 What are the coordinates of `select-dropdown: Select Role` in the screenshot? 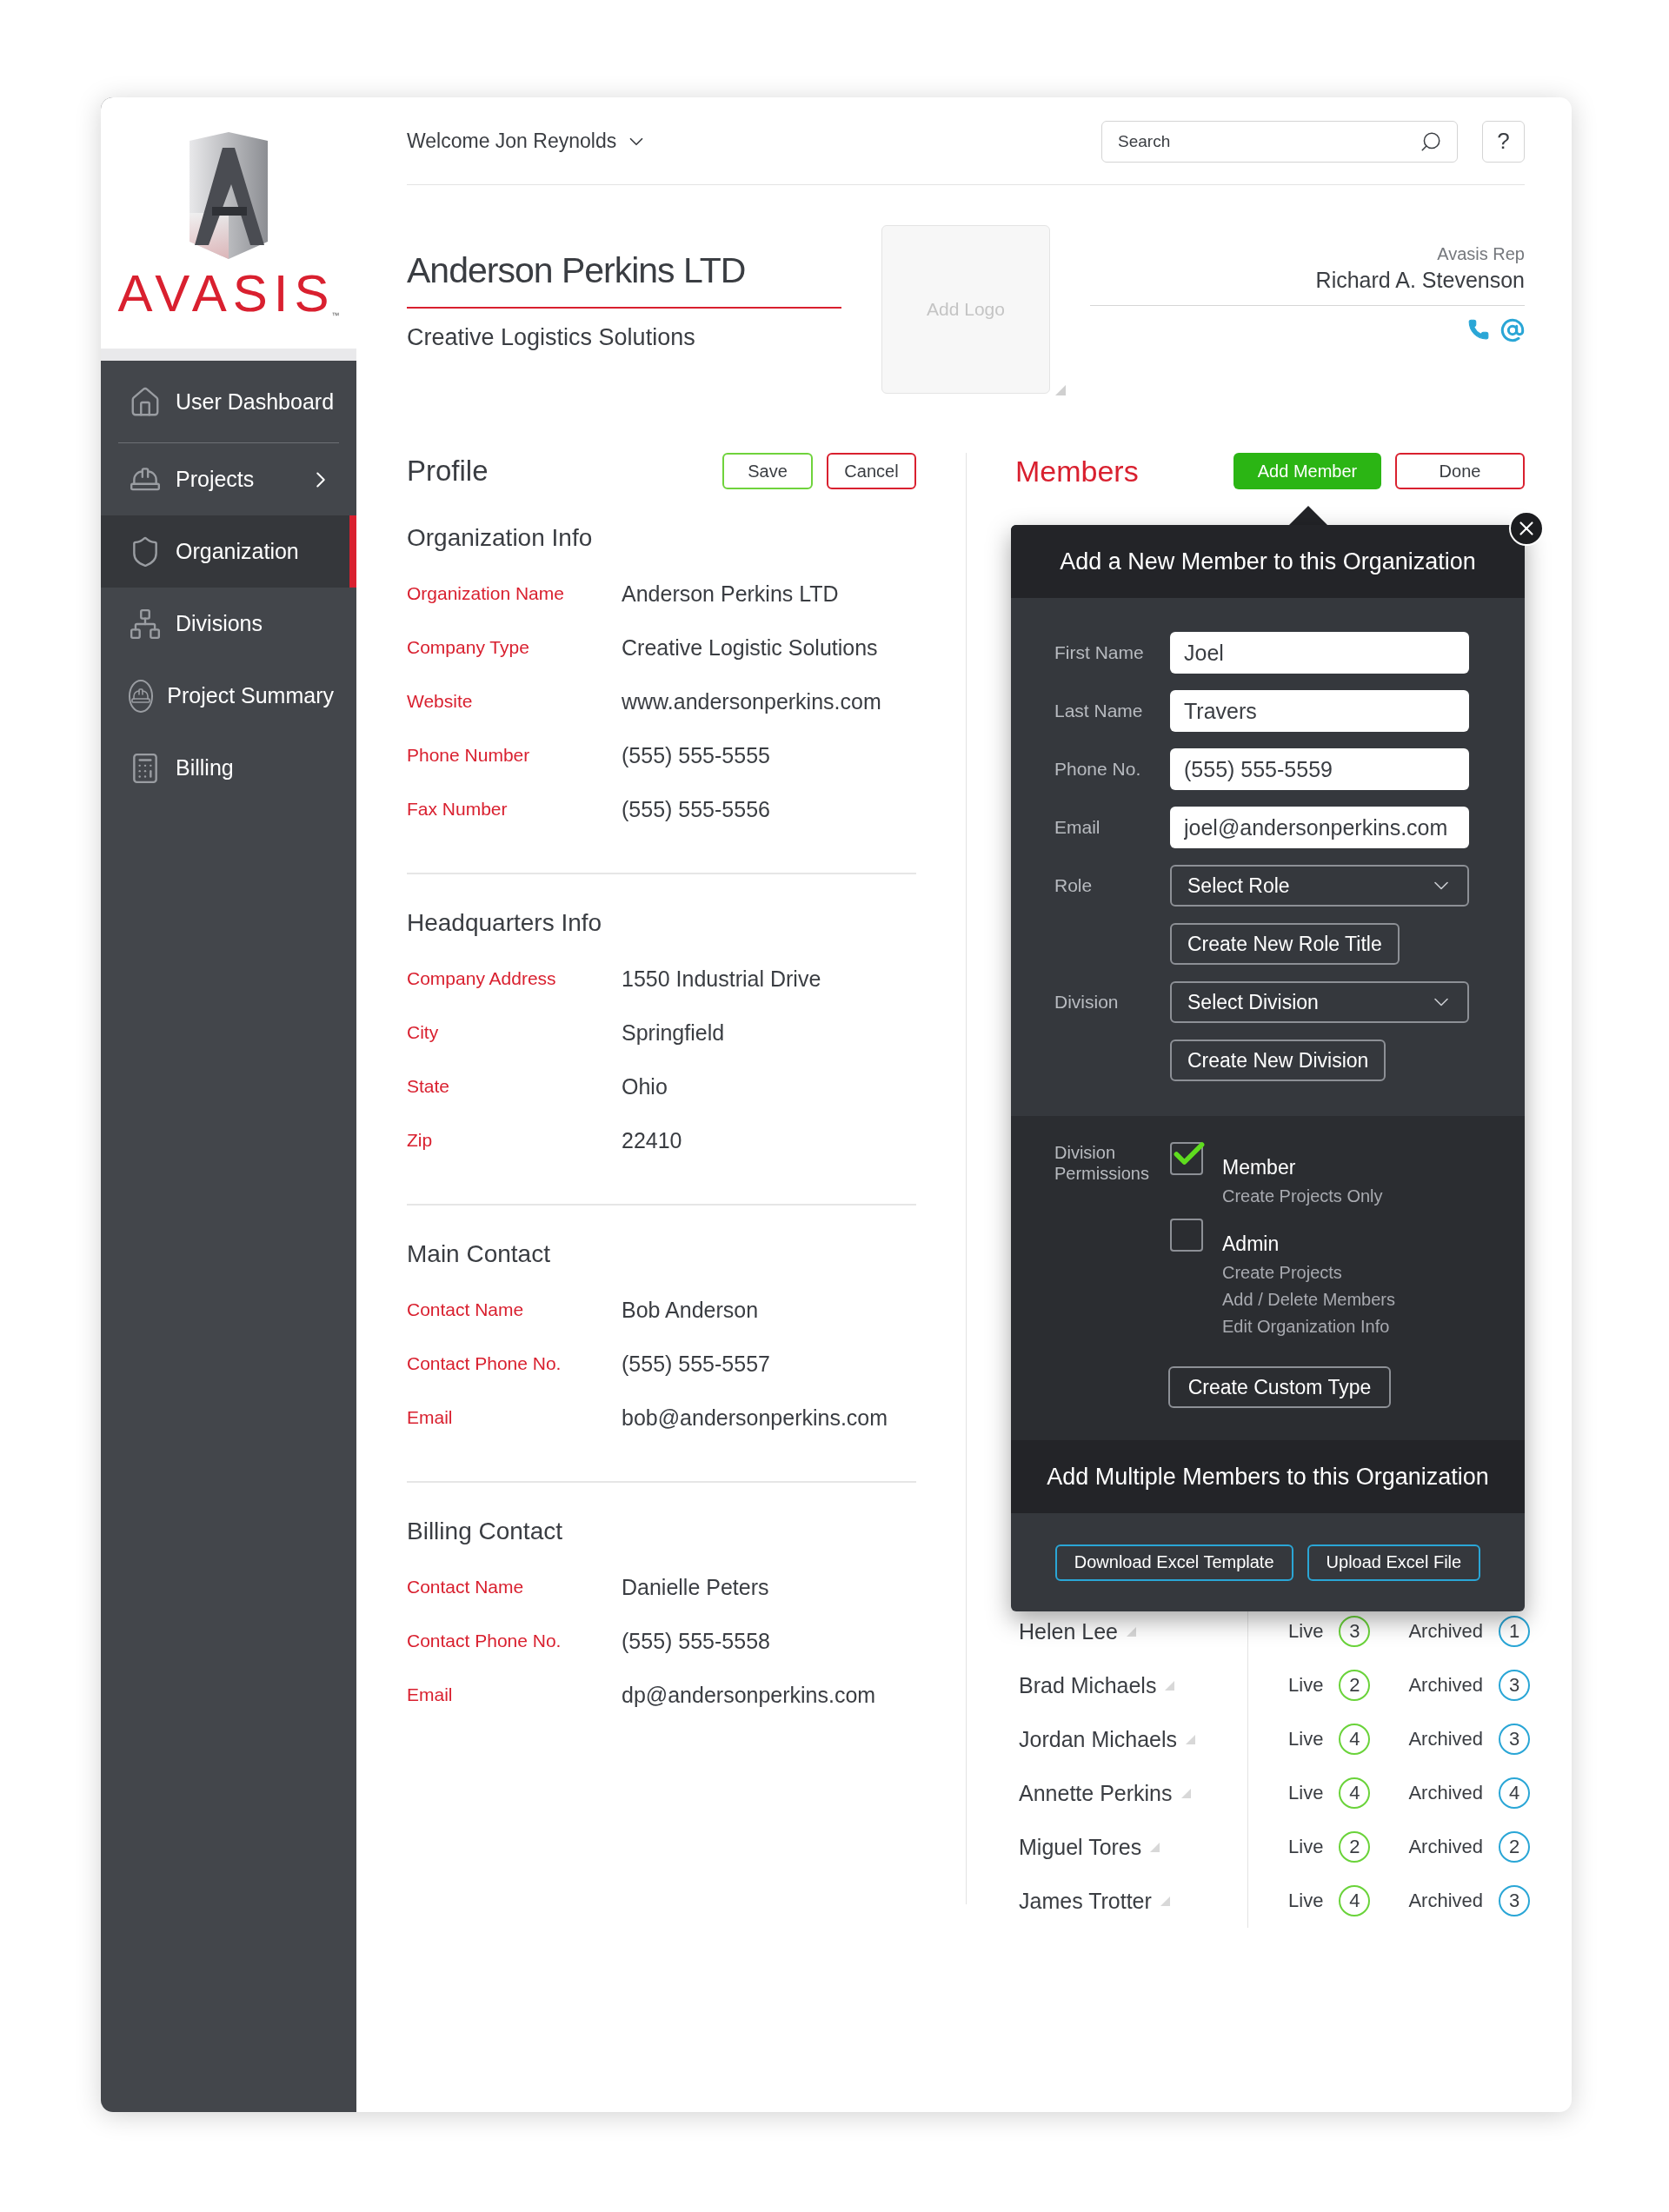 It's located at (1319, 886).